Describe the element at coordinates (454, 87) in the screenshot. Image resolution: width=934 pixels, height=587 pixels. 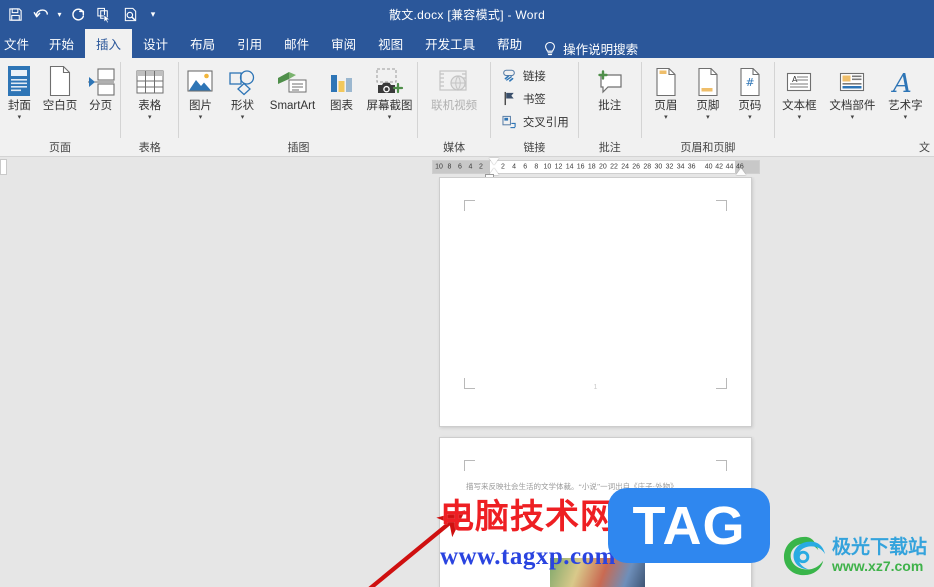
I see `online-video-button: 联机视频` at that location.